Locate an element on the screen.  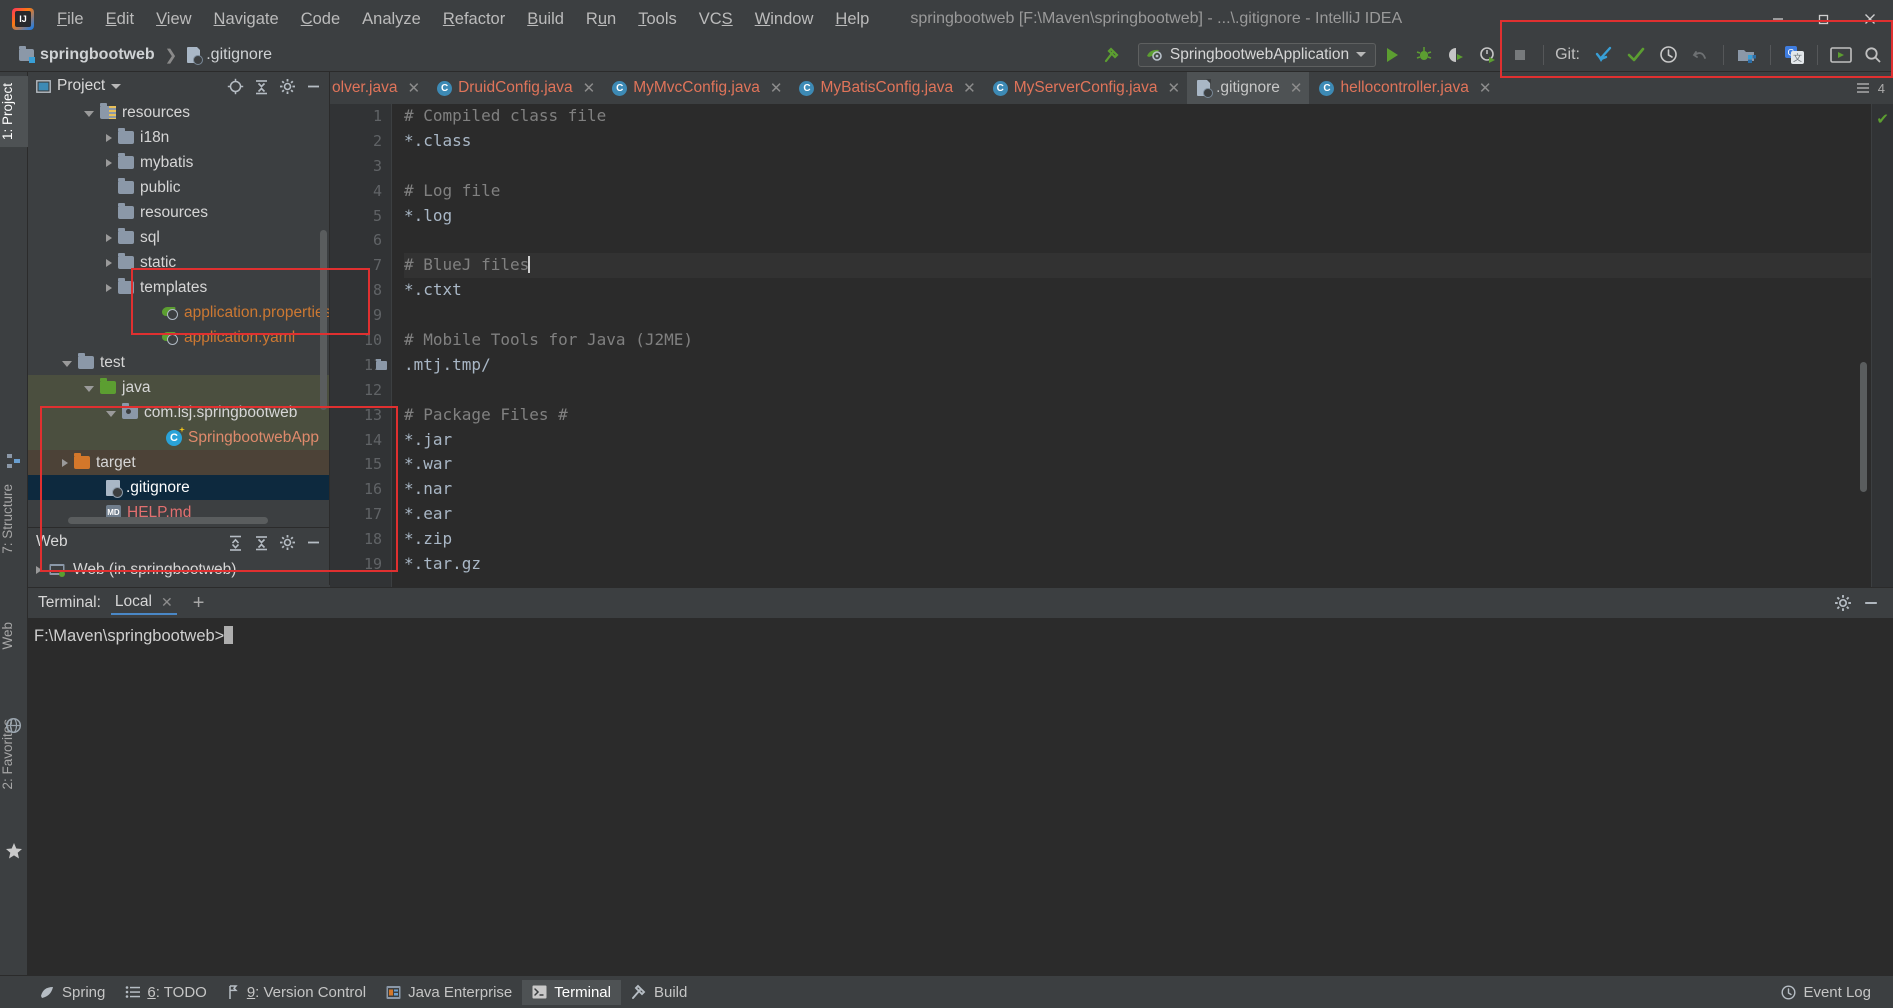
editor-tab-olver-java: olver.java ✕ is located at coordinates (378, 88).